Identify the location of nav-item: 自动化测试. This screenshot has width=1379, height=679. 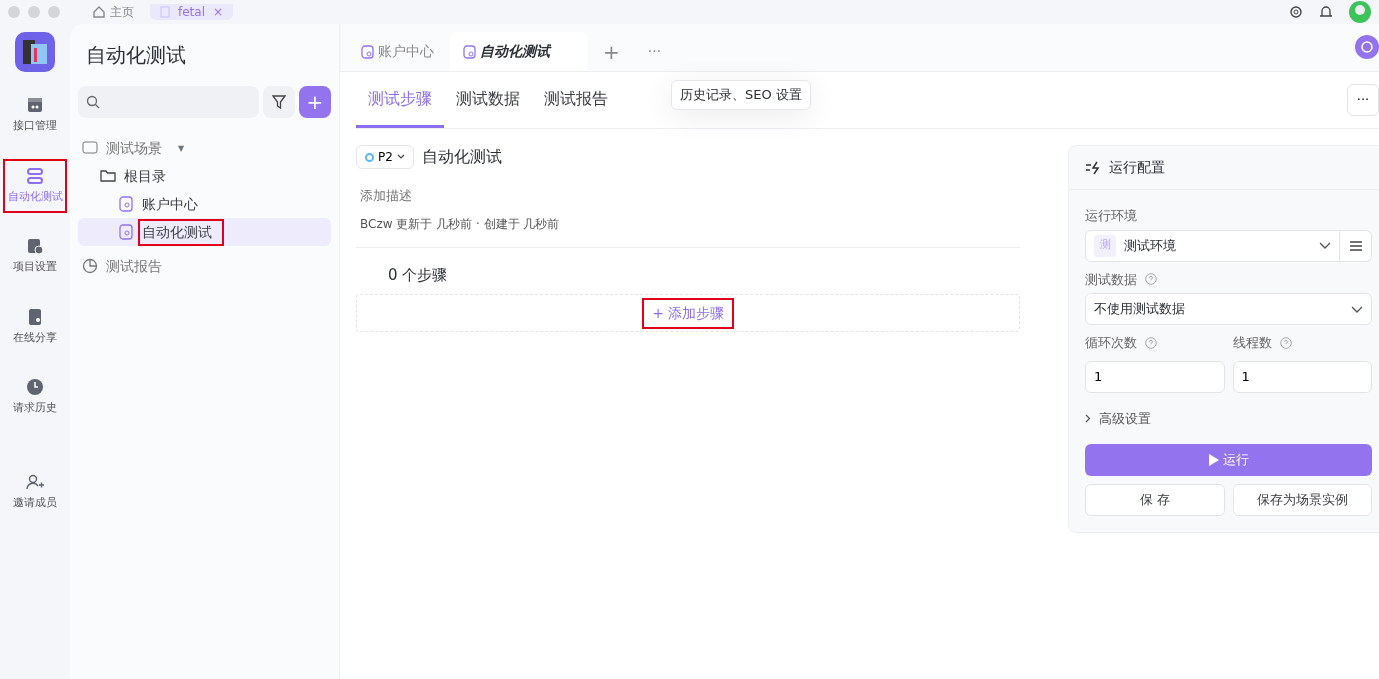
(35, 185).